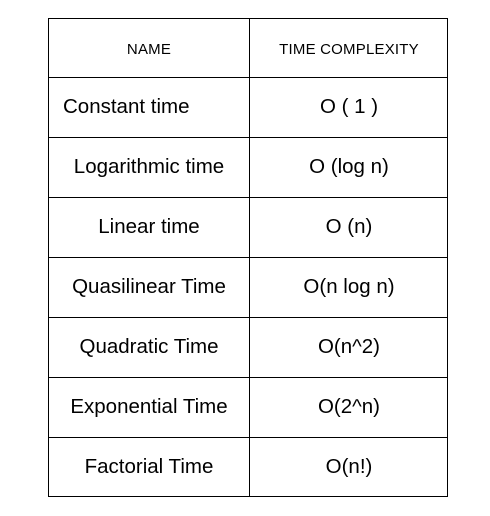 This screenshot has height=516, width=490. I want to click on table-row: Exponential Time O(2^n), so click(248, 407).